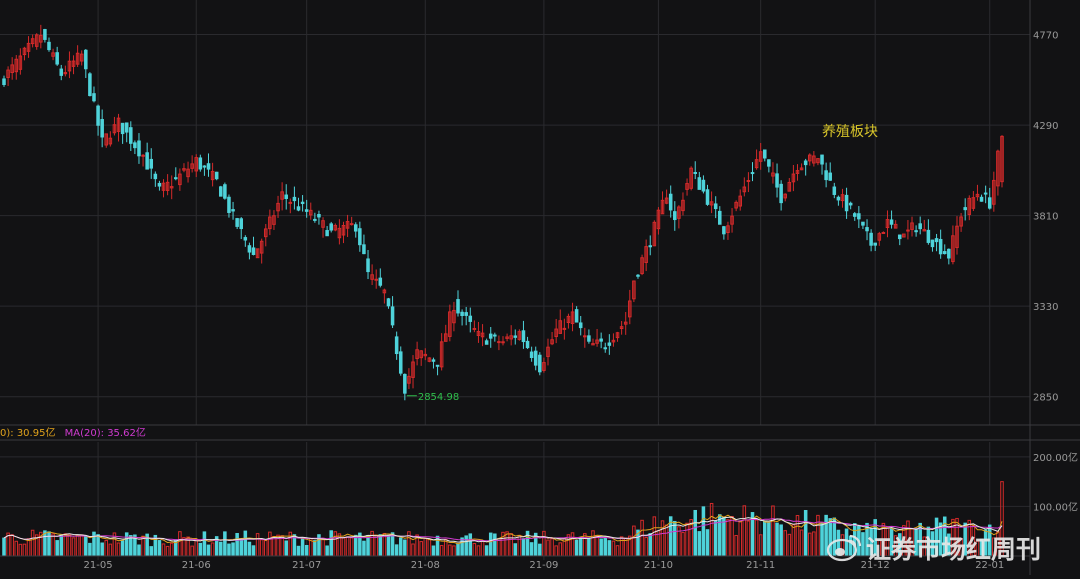  I want to click on time-tick-label: 21-10, so click(658, 565).